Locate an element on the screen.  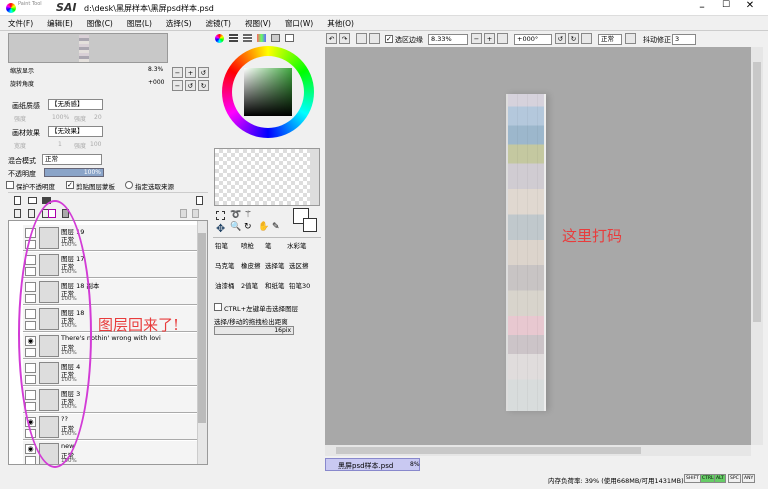
selection-edge-label: 选区边缘 is located at coordinates (409, 40).